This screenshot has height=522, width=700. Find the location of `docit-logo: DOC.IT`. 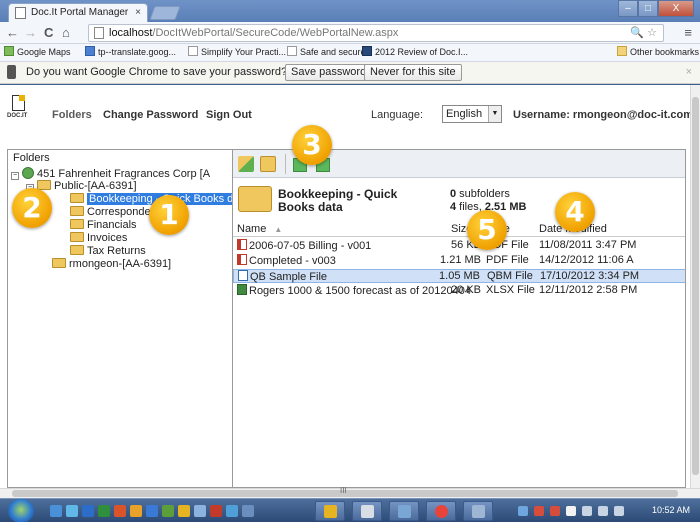

docit-logo: DOC.IT is located at coordinates (18, 109).